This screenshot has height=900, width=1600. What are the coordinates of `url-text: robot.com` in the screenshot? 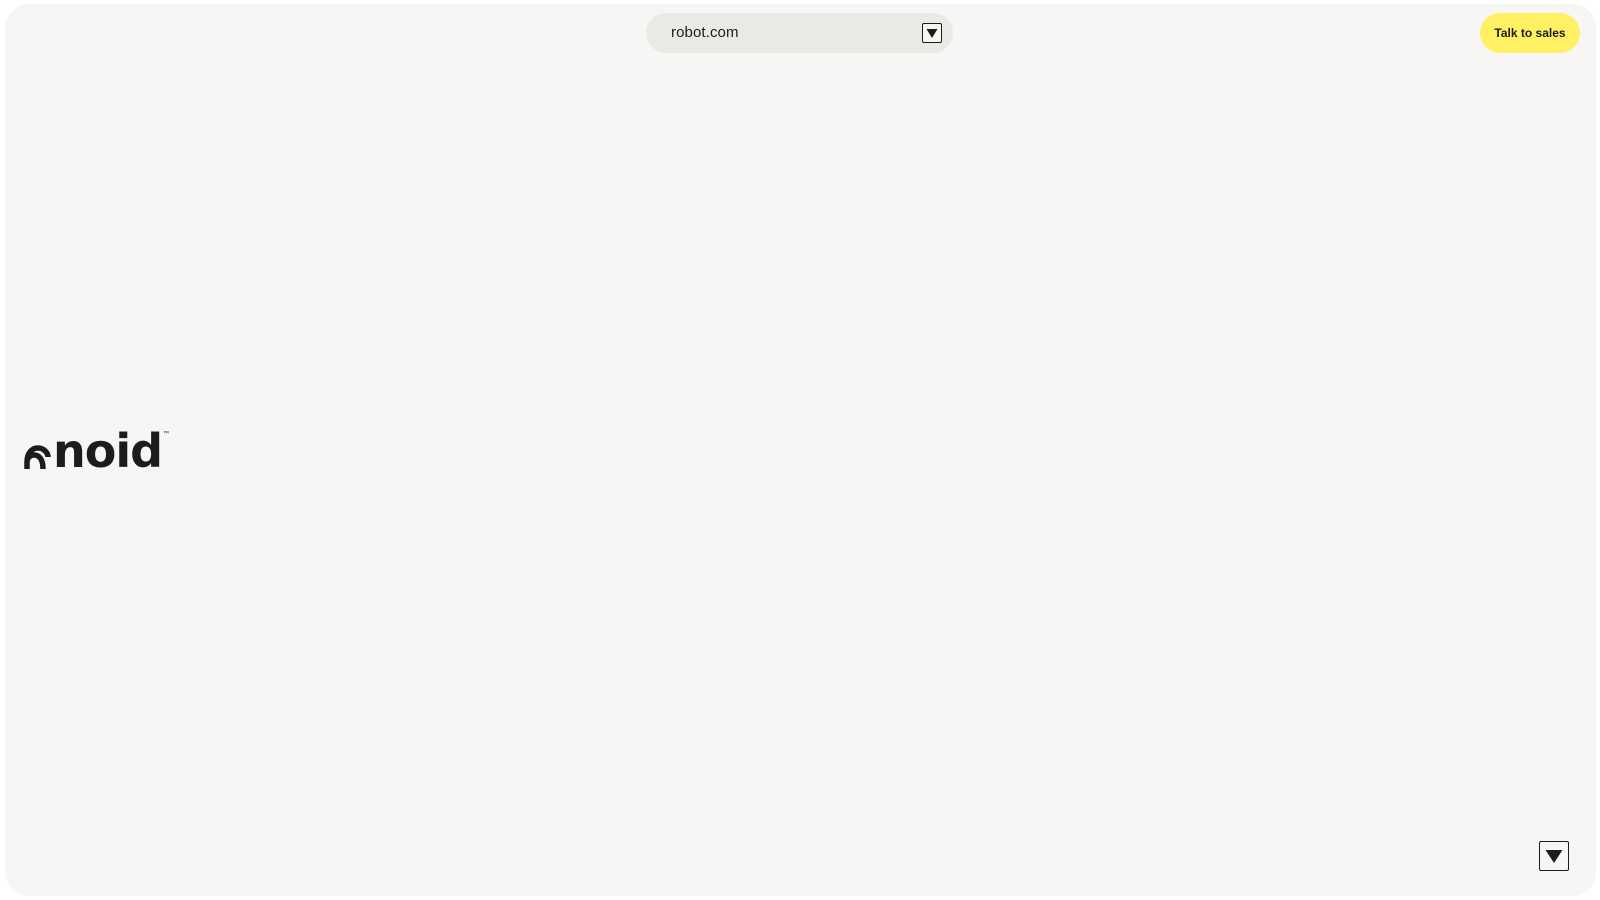 It's located at (705, 32).